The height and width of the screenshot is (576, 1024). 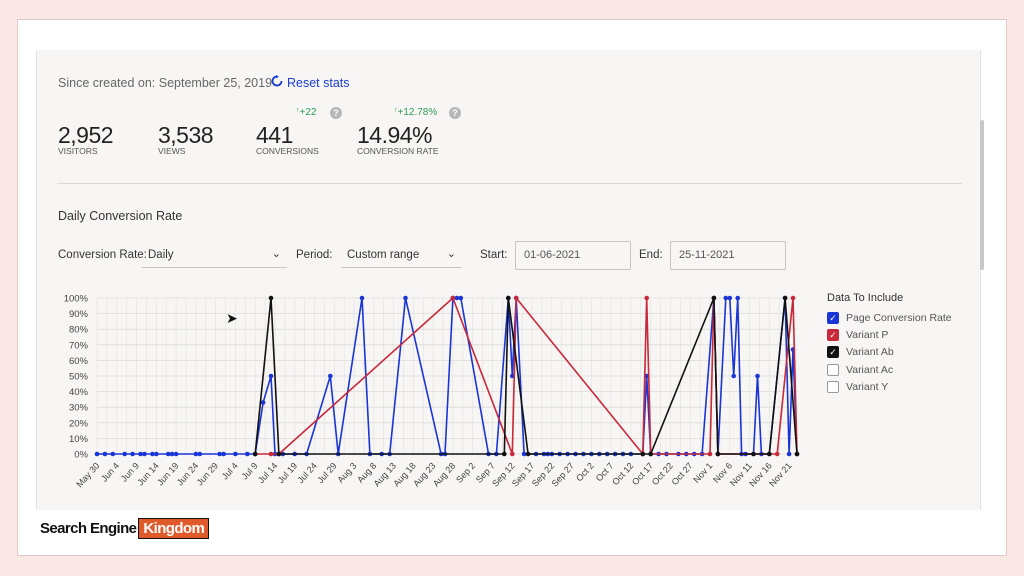 I want to click on stat-value: 3,538, so click(x=186, y=135).